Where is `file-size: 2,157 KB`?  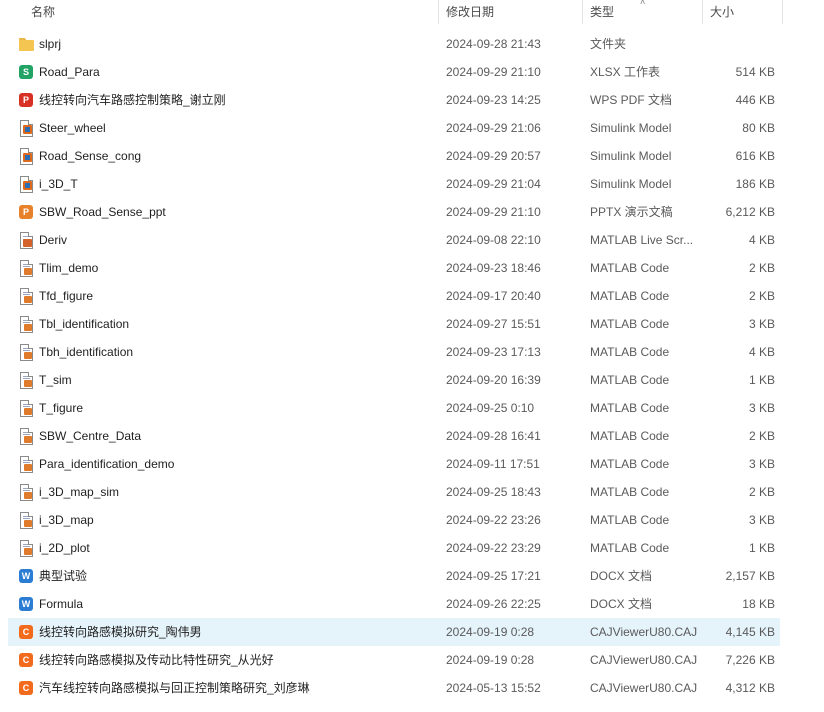
file-size: 2,157 KB is located at coordinates (750, 576).